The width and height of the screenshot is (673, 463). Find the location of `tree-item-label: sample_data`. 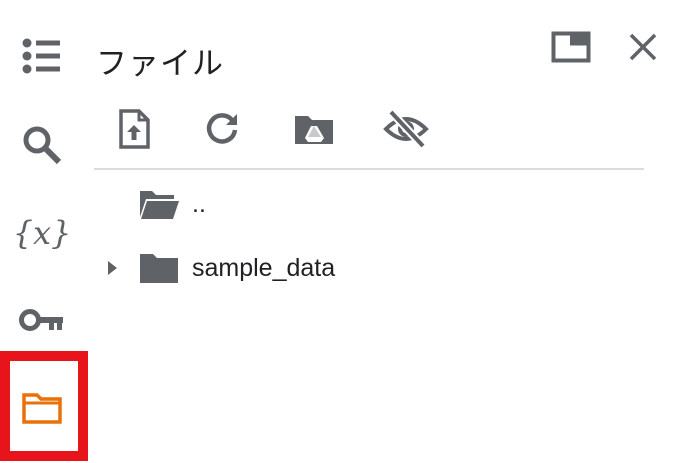

tree-item-label: sample_data is located at coordinates (264, 267).